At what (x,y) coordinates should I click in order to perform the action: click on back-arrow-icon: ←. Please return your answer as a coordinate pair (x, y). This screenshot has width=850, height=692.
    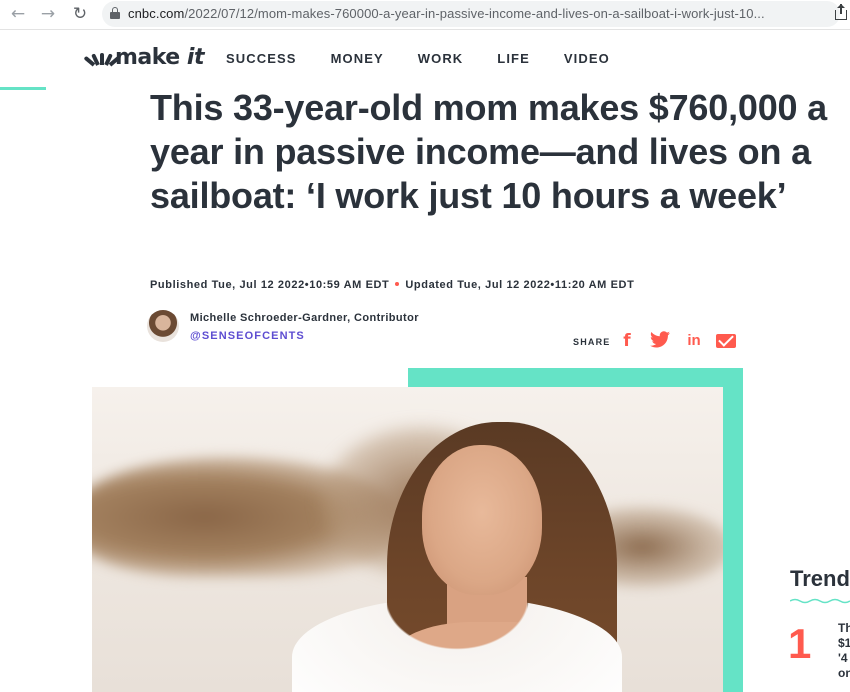
    Looking at the image, I should click on (18, 14).